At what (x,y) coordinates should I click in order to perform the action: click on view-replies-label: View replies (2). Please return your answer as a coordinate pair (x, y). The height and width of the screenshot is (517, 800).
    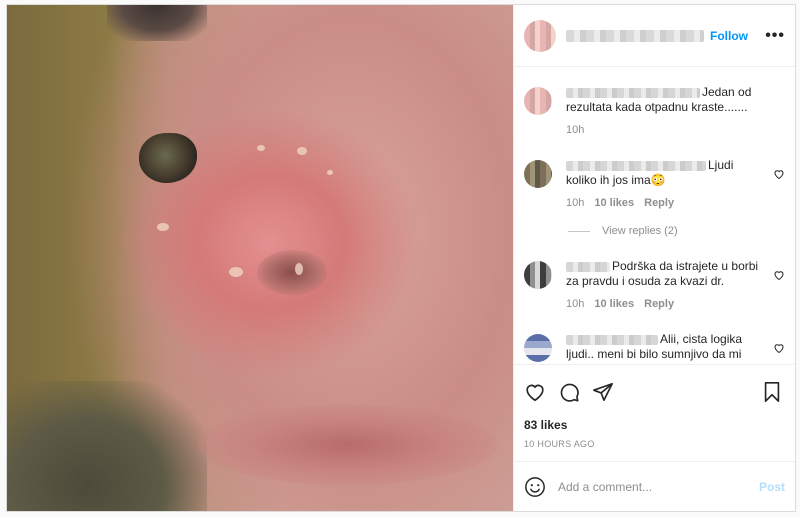
    Looking at the image, I should click on (640, 231).